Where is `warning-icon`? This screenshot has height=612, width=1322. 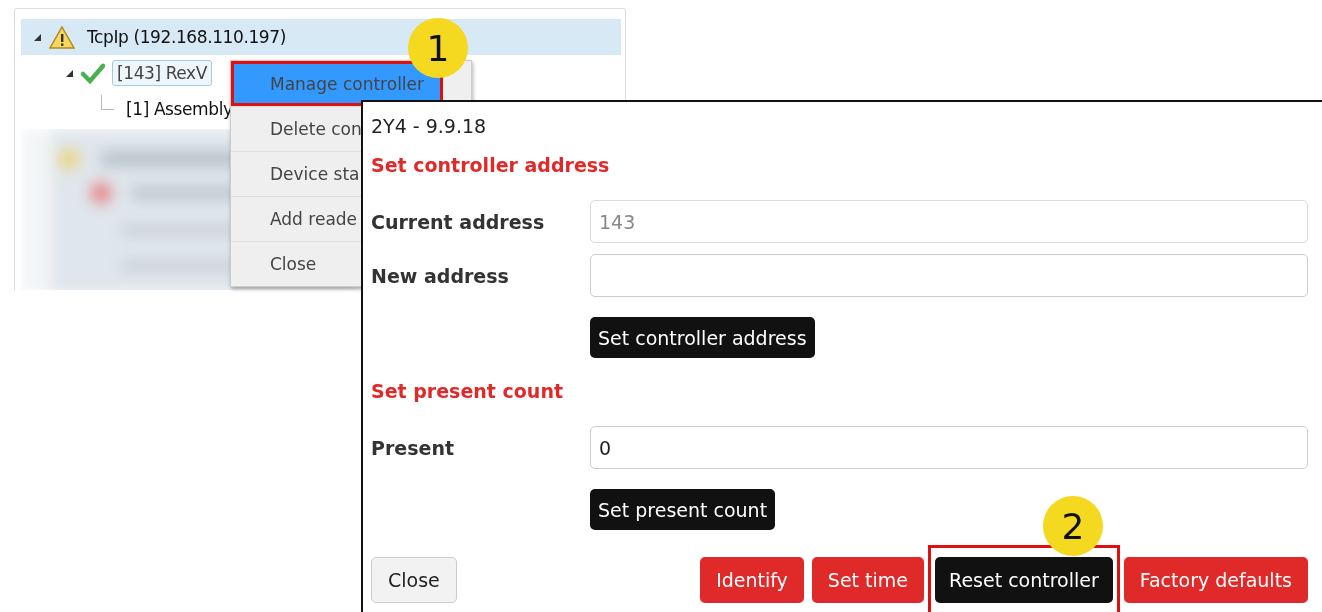
warning-icon is located at coordinates (62, 37).